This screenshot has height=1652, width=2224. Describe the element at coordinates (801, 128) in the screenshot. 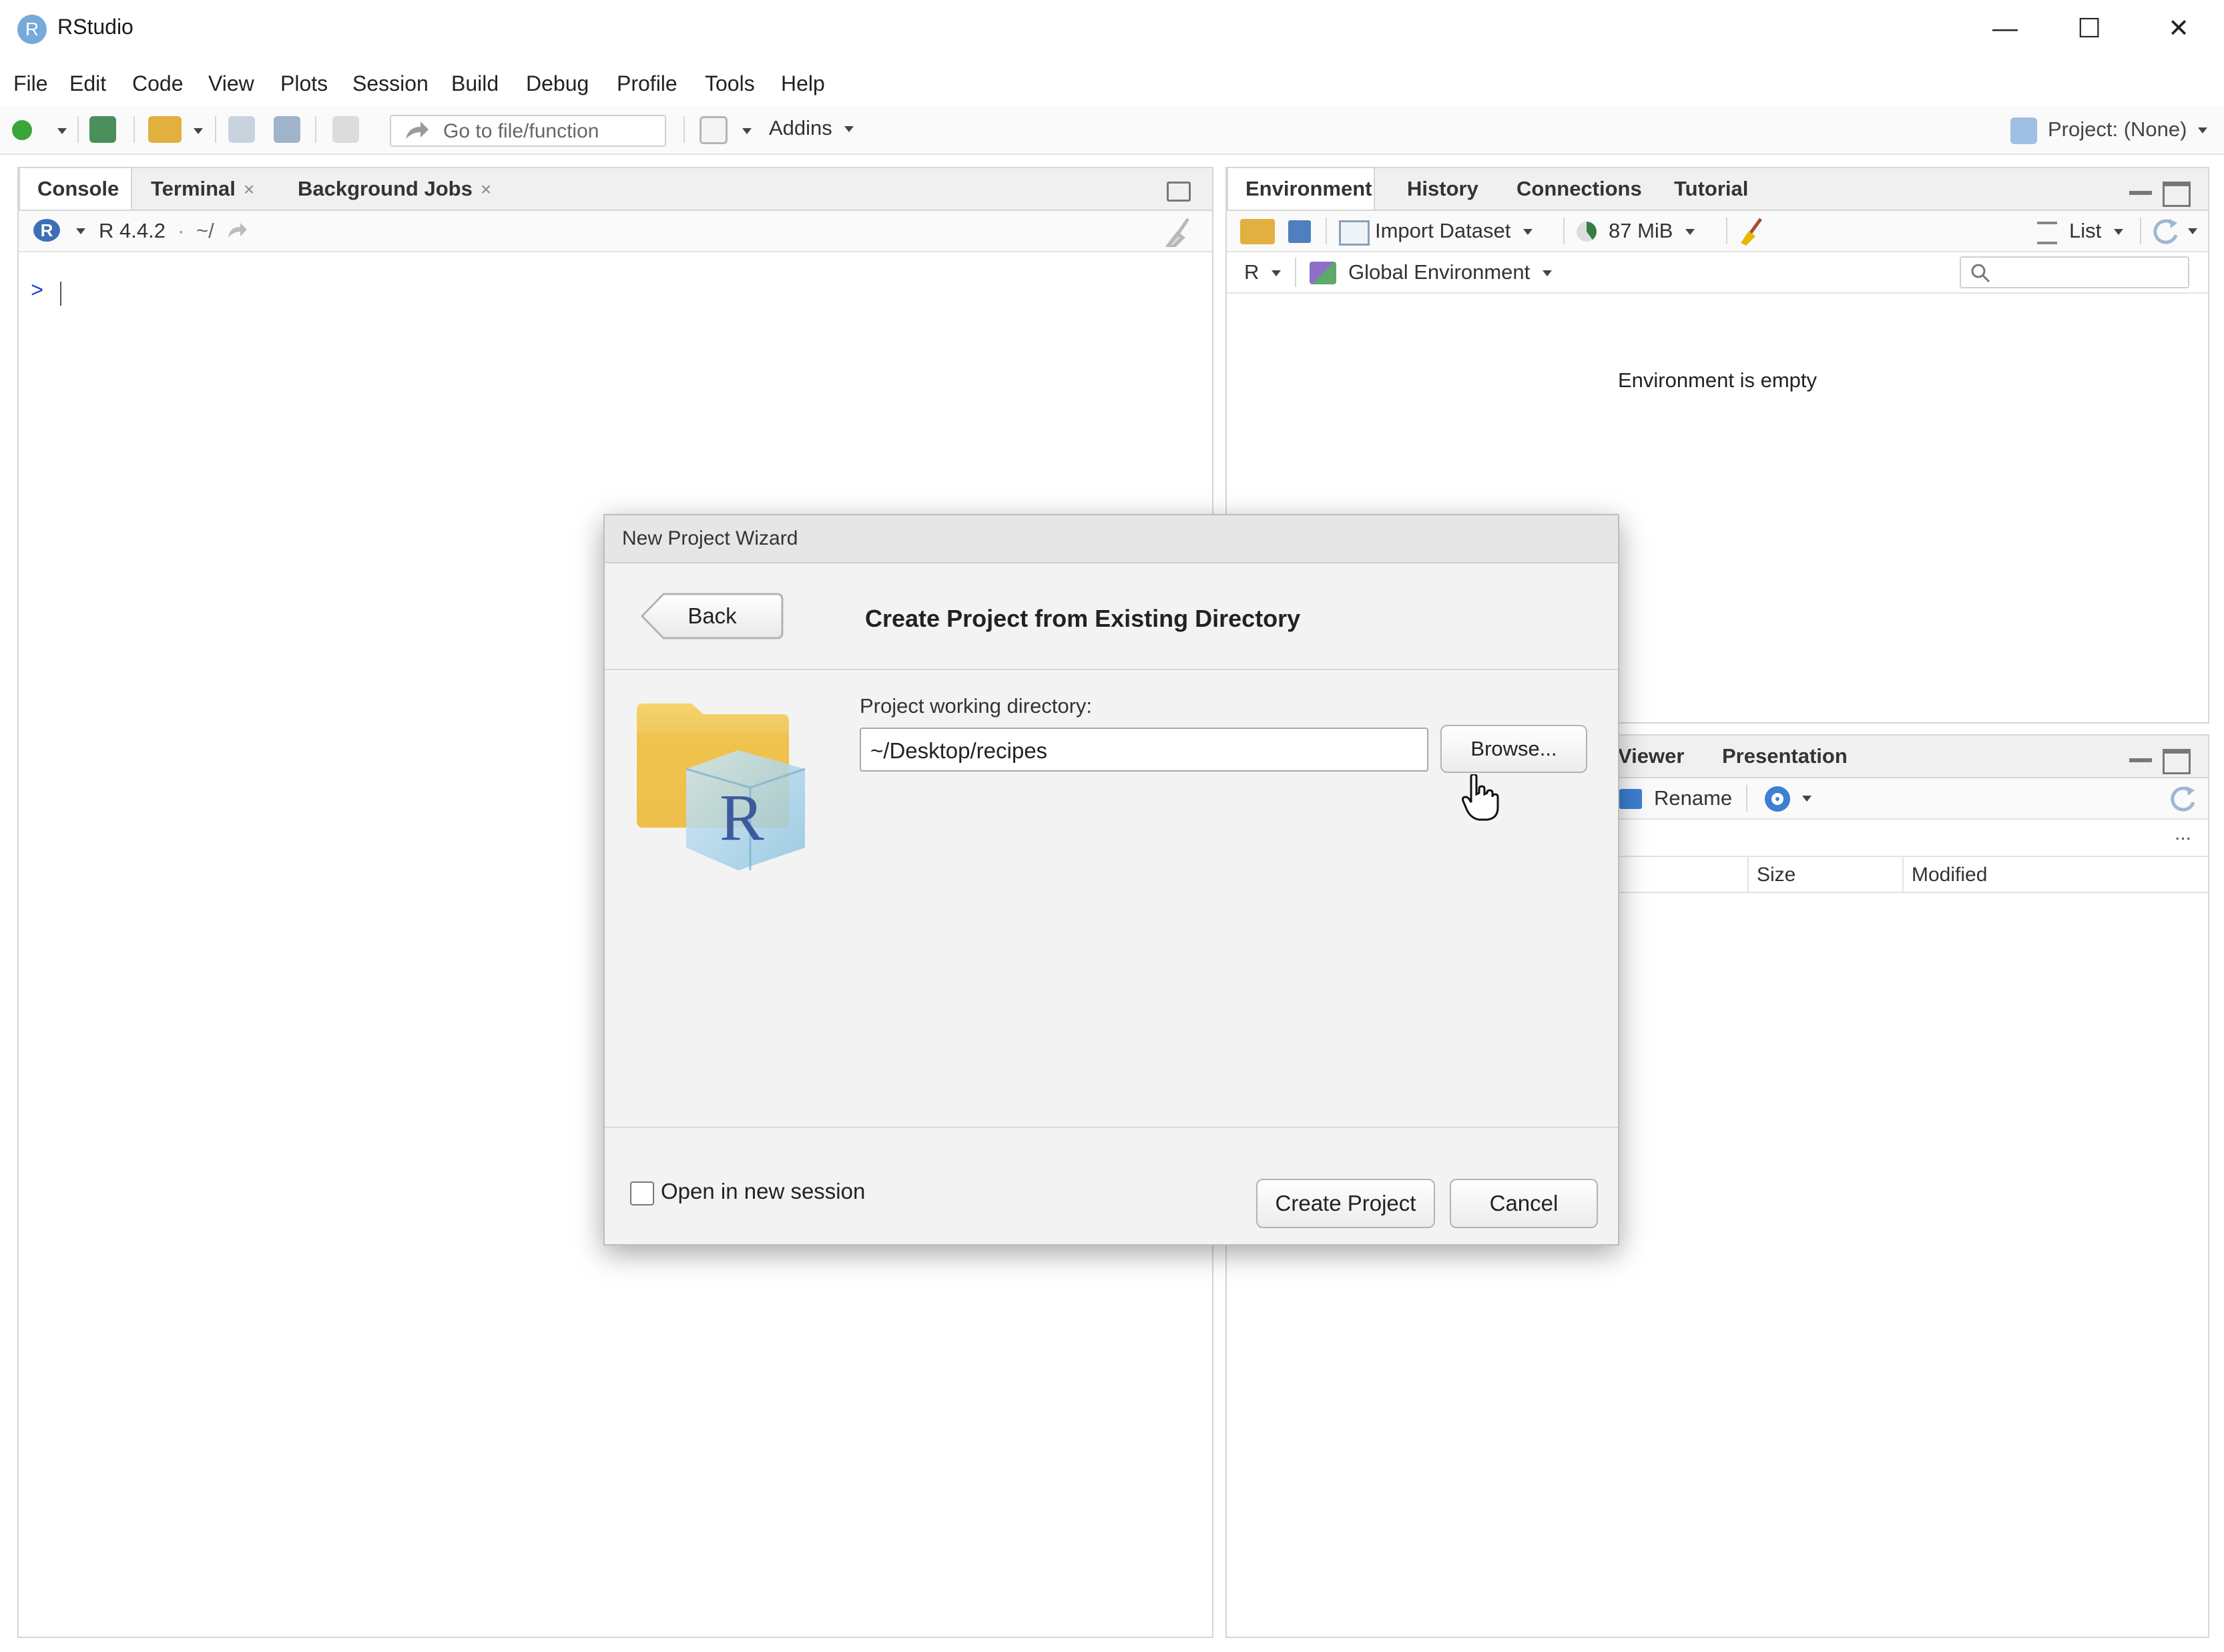

I see `addins-label: Addins` at that location.